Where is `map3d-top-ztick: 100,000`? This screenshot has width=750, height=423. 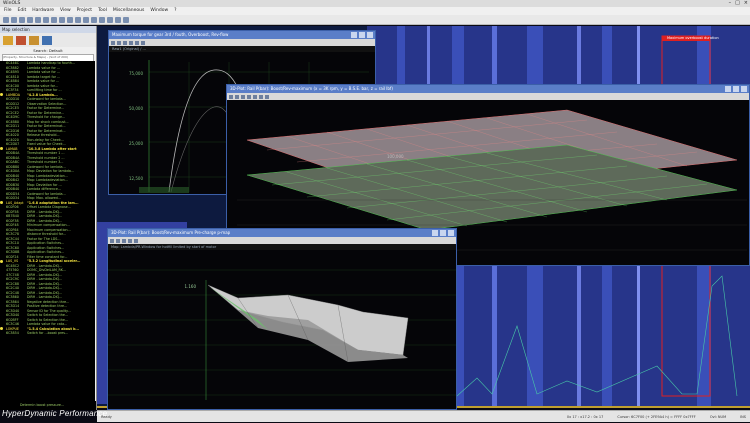
map3d-top-ztick: 100,000 is located at coordinates (395, 156).